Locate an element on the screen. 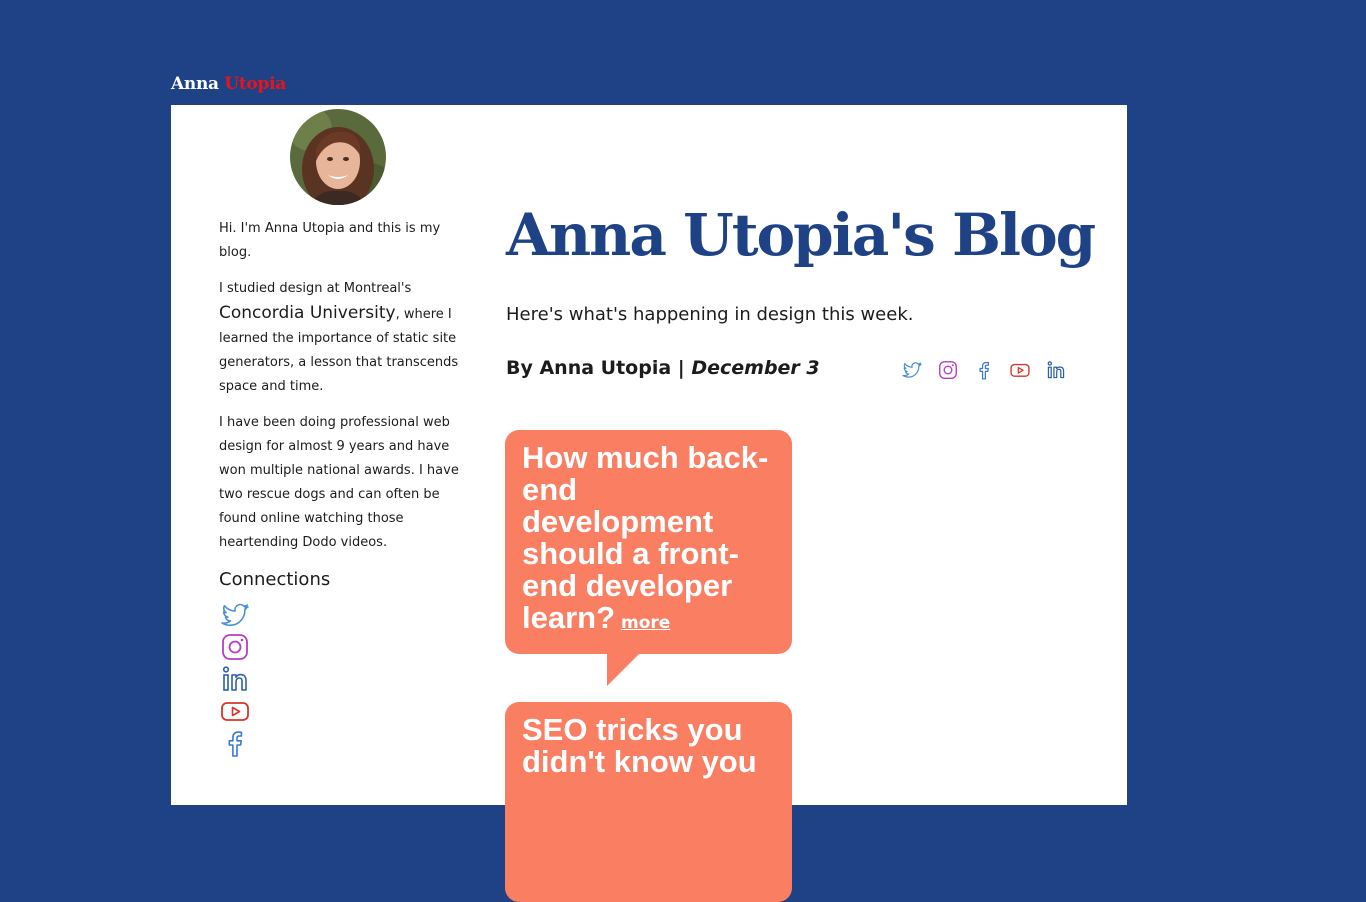 This screenshot has width=1366, height=902. logo-second-word: Utopia is located at coordinates (255, 84).